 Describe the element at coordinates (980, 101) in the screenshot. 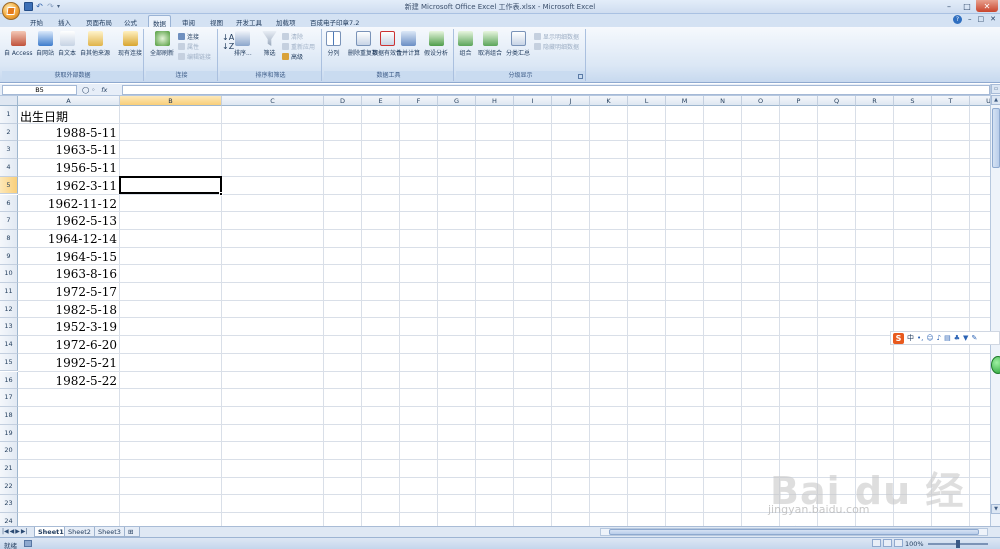

I see `column-header: U` at that location.